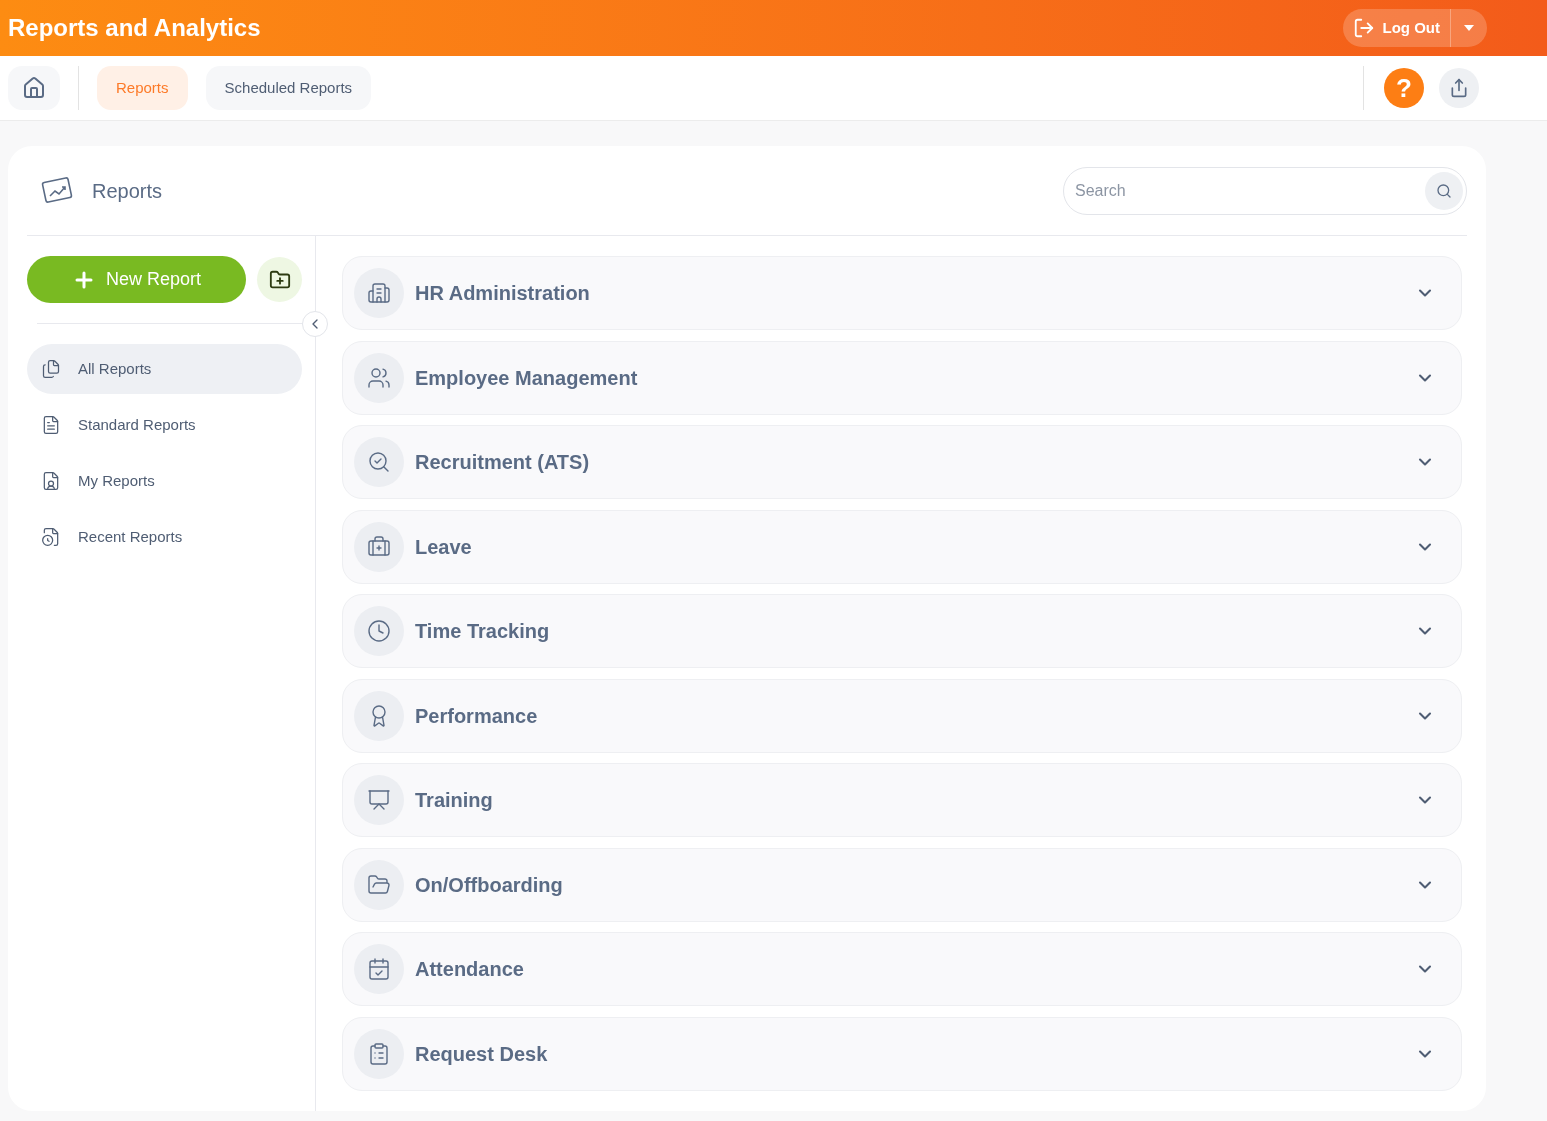 This screenshot has height=1121, width=1547. What do you see at coordinates (57, 190) in the screenshot?
I see `chart-report-icon` at bounding box center [57, 190].